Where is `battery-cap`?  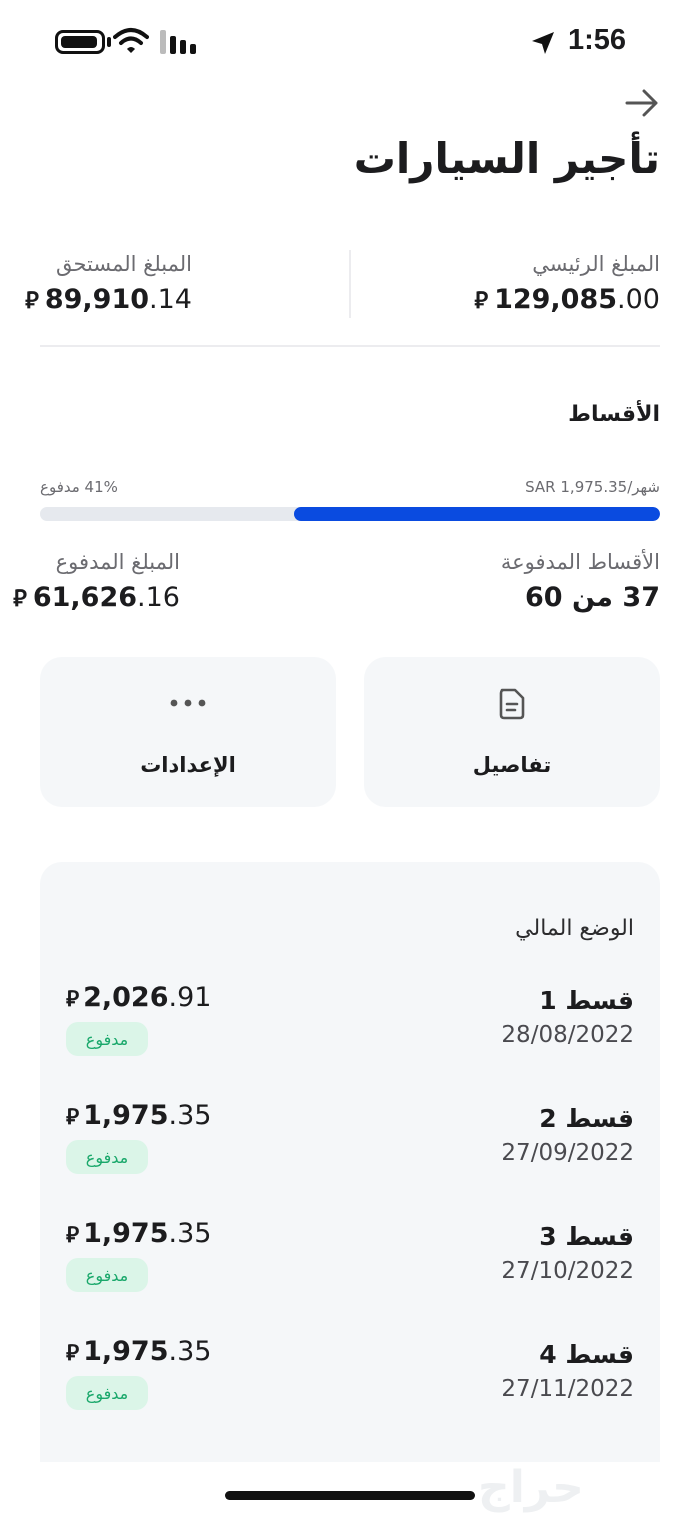 battery-cap is located at coordinates (109, 42).